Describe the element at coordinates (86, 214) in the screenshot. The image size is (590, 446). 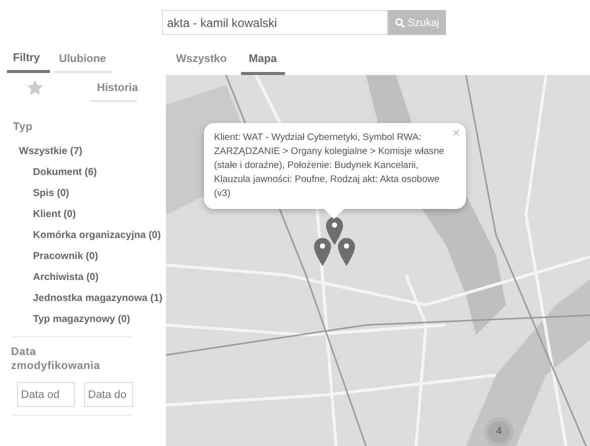
I see `filter-item: Klient (0)` at that location.